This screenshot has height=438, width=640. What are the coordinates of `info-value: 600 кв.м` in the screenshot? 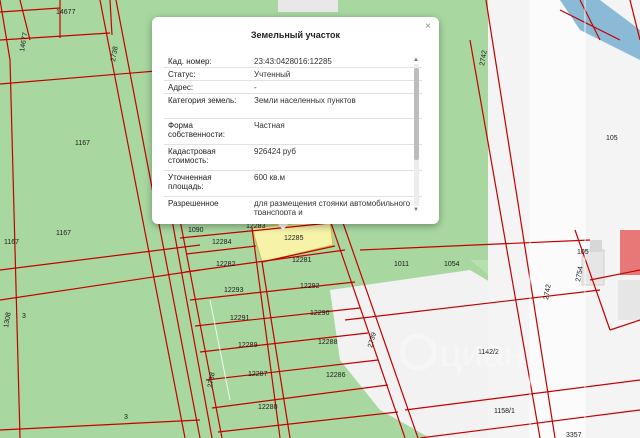 It's located at (270, 177).